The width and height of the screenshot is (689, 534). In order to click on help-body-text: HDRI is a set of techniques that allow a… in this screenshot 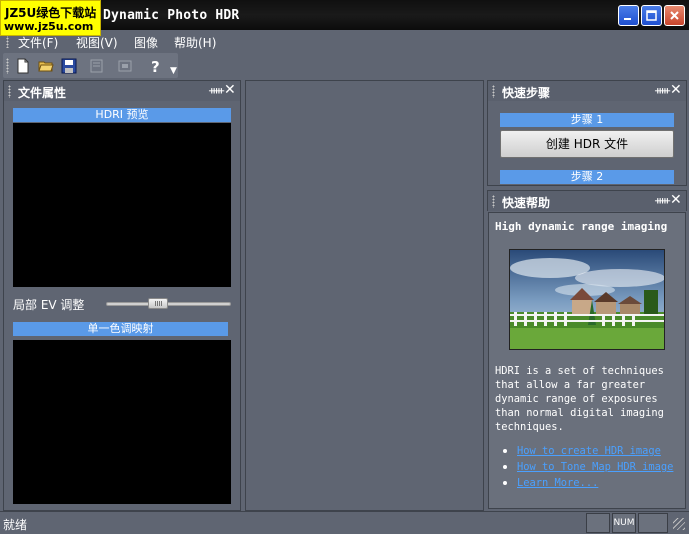, I will do `click(579, 399)`.